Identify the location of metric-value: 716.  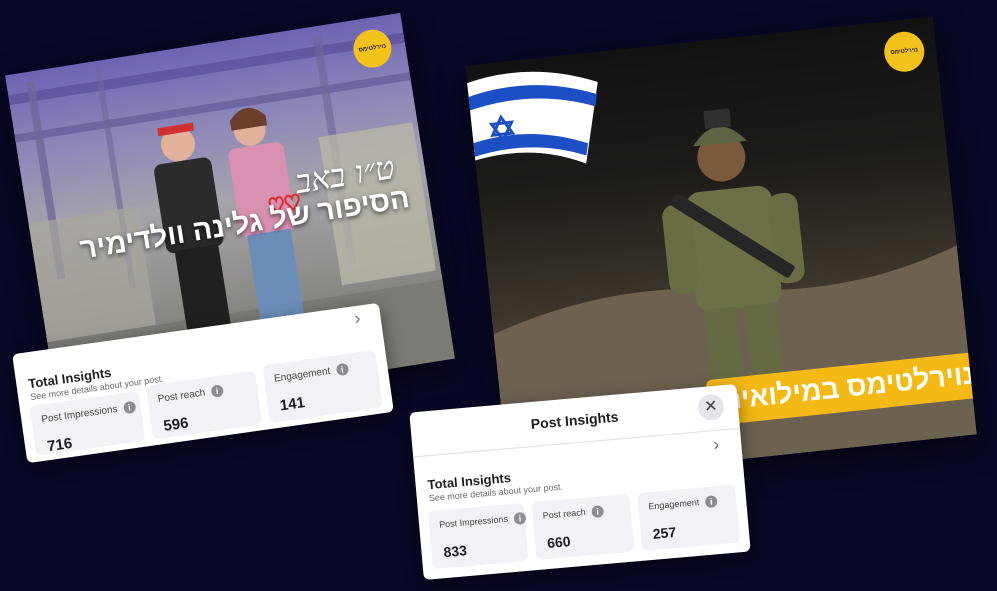
(60, 445).